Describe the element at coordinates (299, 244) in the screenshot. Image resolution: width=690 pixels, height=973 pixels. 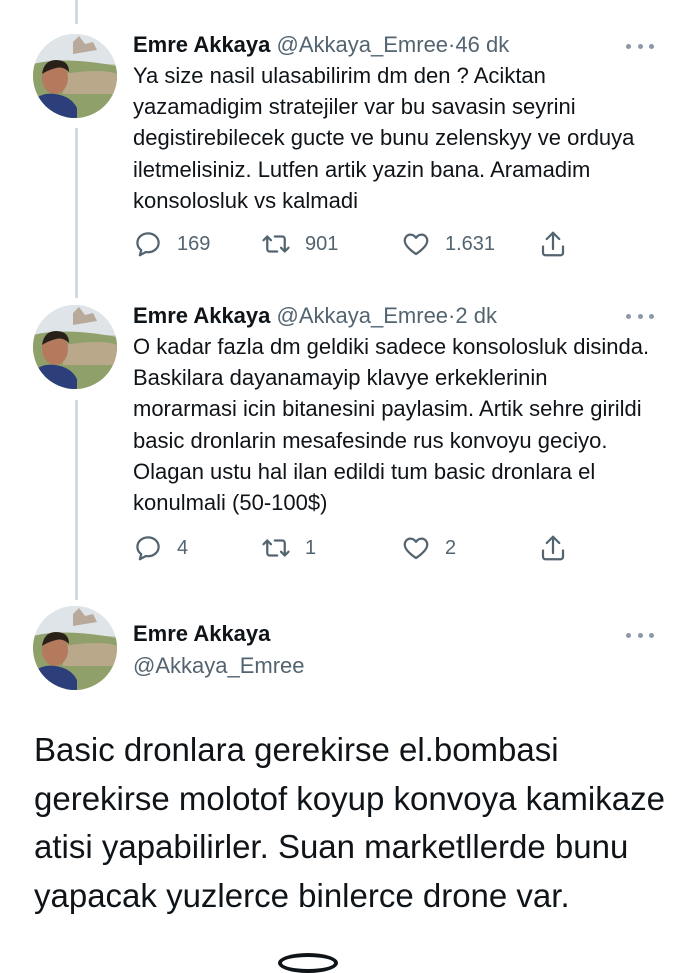
I see `retweet-button: 901` at that location.